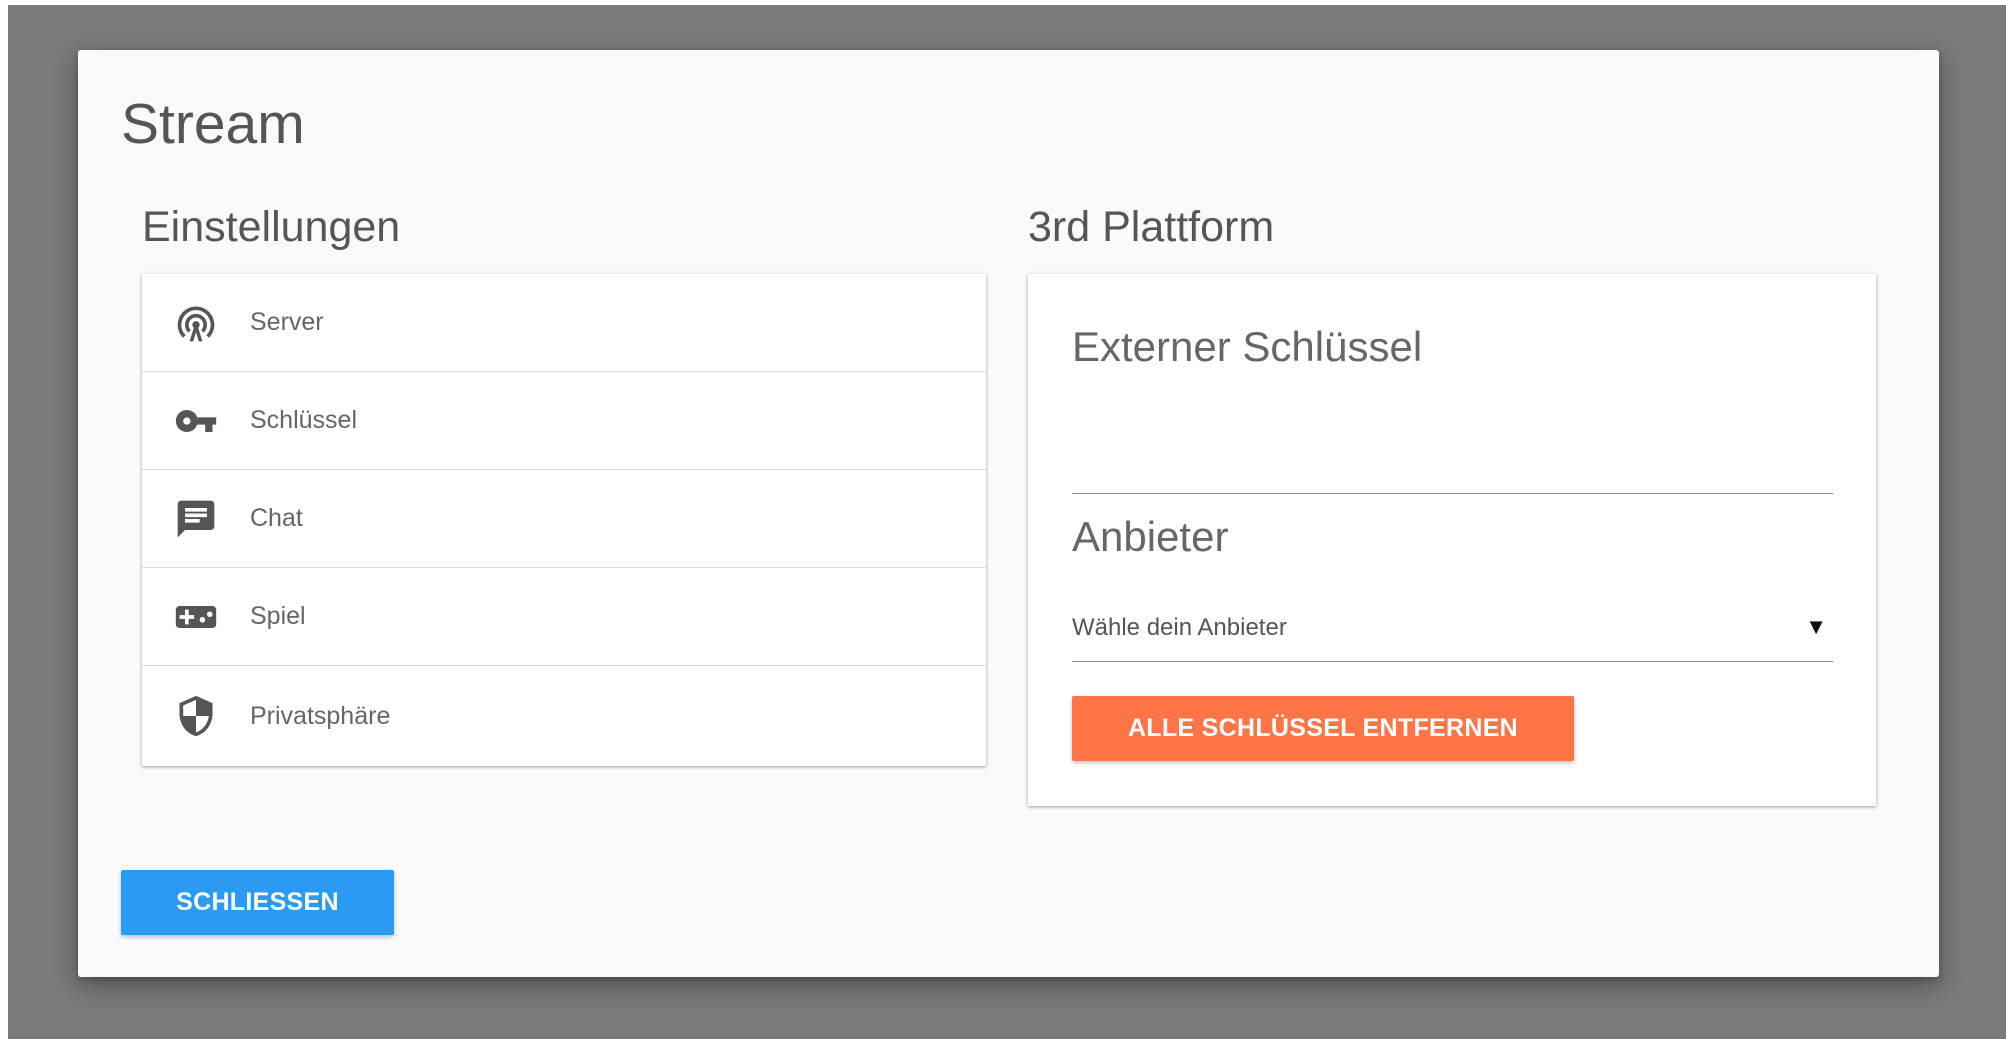 Image resolution: width=2006 pixels, height=1039 pixels. Describe the element at coordinates (1179, 627) in the screenshot. I see `provider-select-value: Wähle dein Anbieter` at that location.